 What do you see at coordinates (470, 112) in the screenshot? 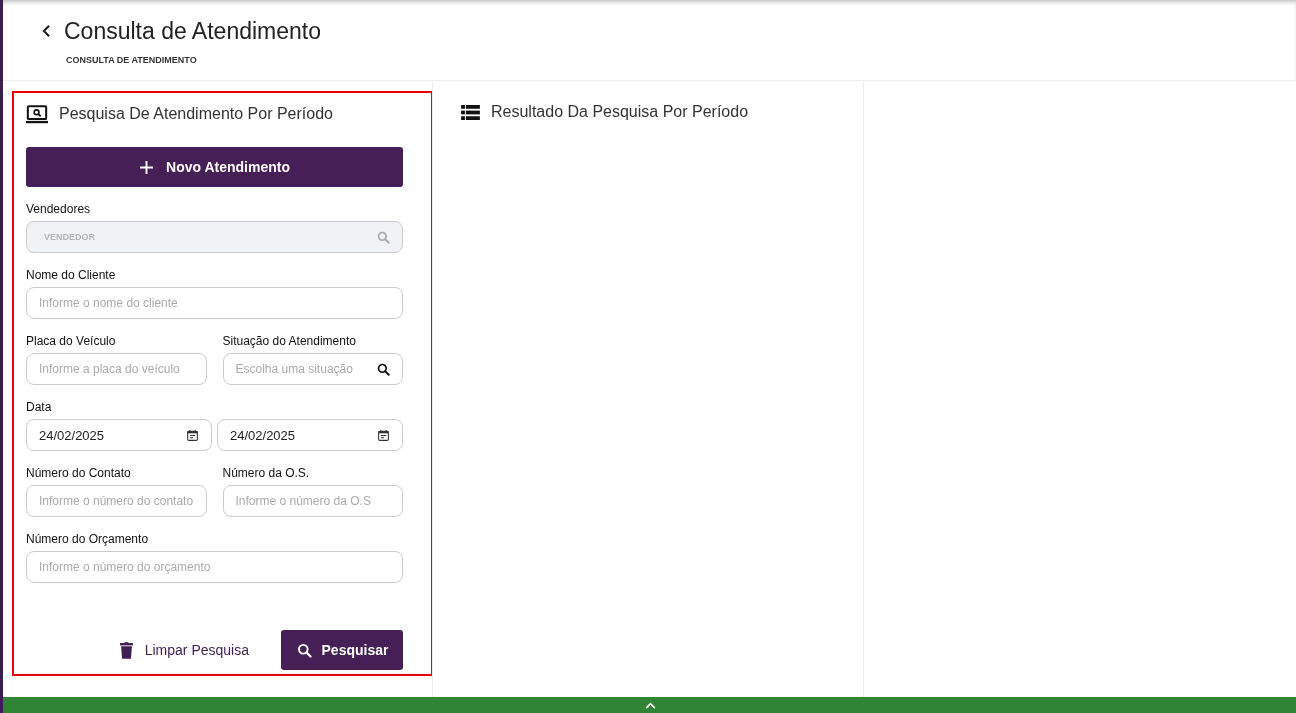
I see `list-icon` at bounding box center [470, 112].